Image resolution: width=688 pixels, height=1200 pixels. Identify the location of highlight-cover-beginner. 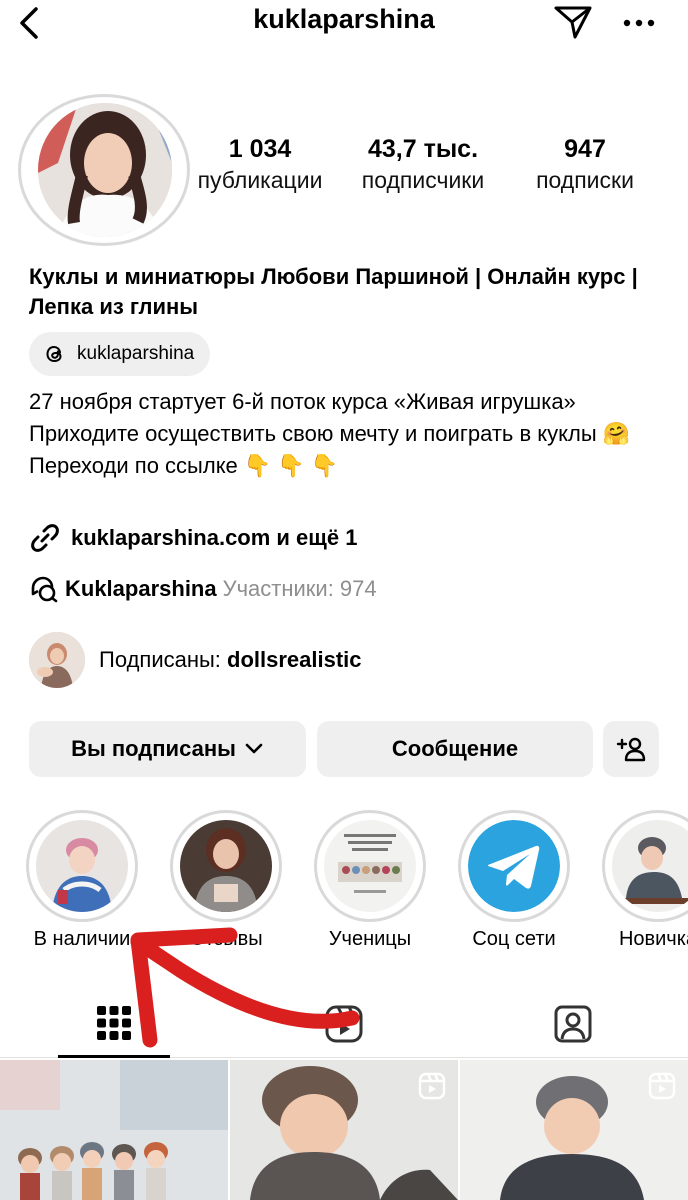
(650, 866).